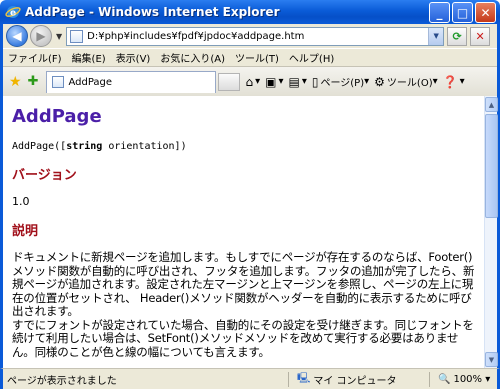 The height and width of the screenshot is (389, 500). I want to click on page-icon, so click(77, 36).